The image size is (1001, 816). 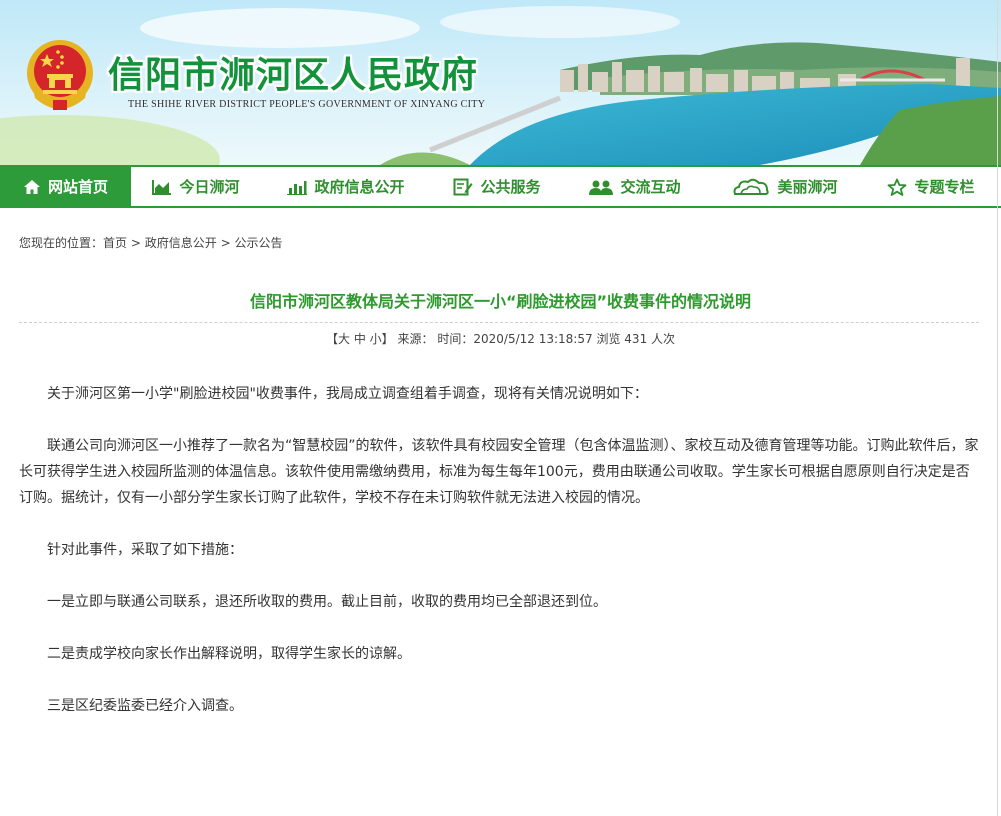 What do you see at coordinates (61, 243) in the screenshot?
I see `breadcrumb-prefix: 您现在的位置：` at bounding box center [61, 243].